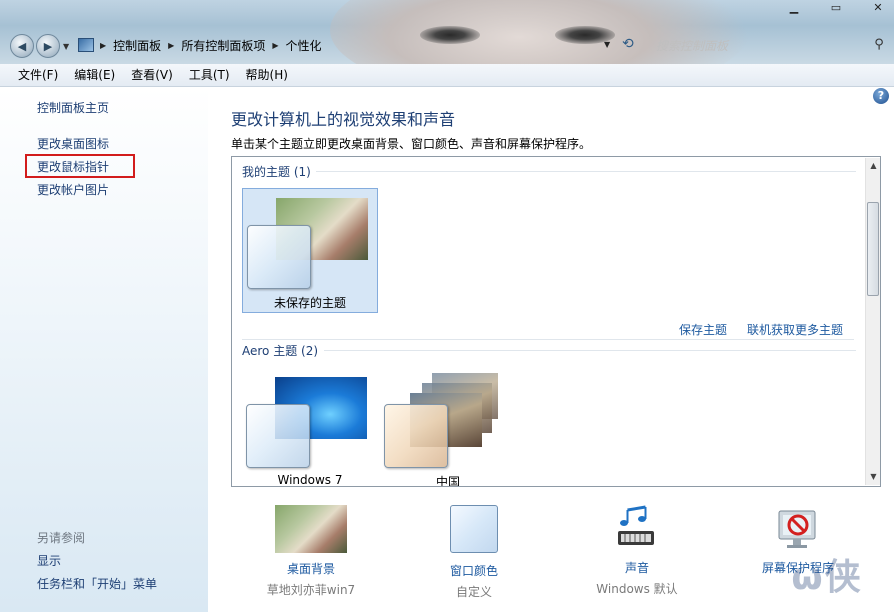 The height and width of the screenshot is (612, 894). I want to click on window-color-value: 自定义, so click(473, 592).